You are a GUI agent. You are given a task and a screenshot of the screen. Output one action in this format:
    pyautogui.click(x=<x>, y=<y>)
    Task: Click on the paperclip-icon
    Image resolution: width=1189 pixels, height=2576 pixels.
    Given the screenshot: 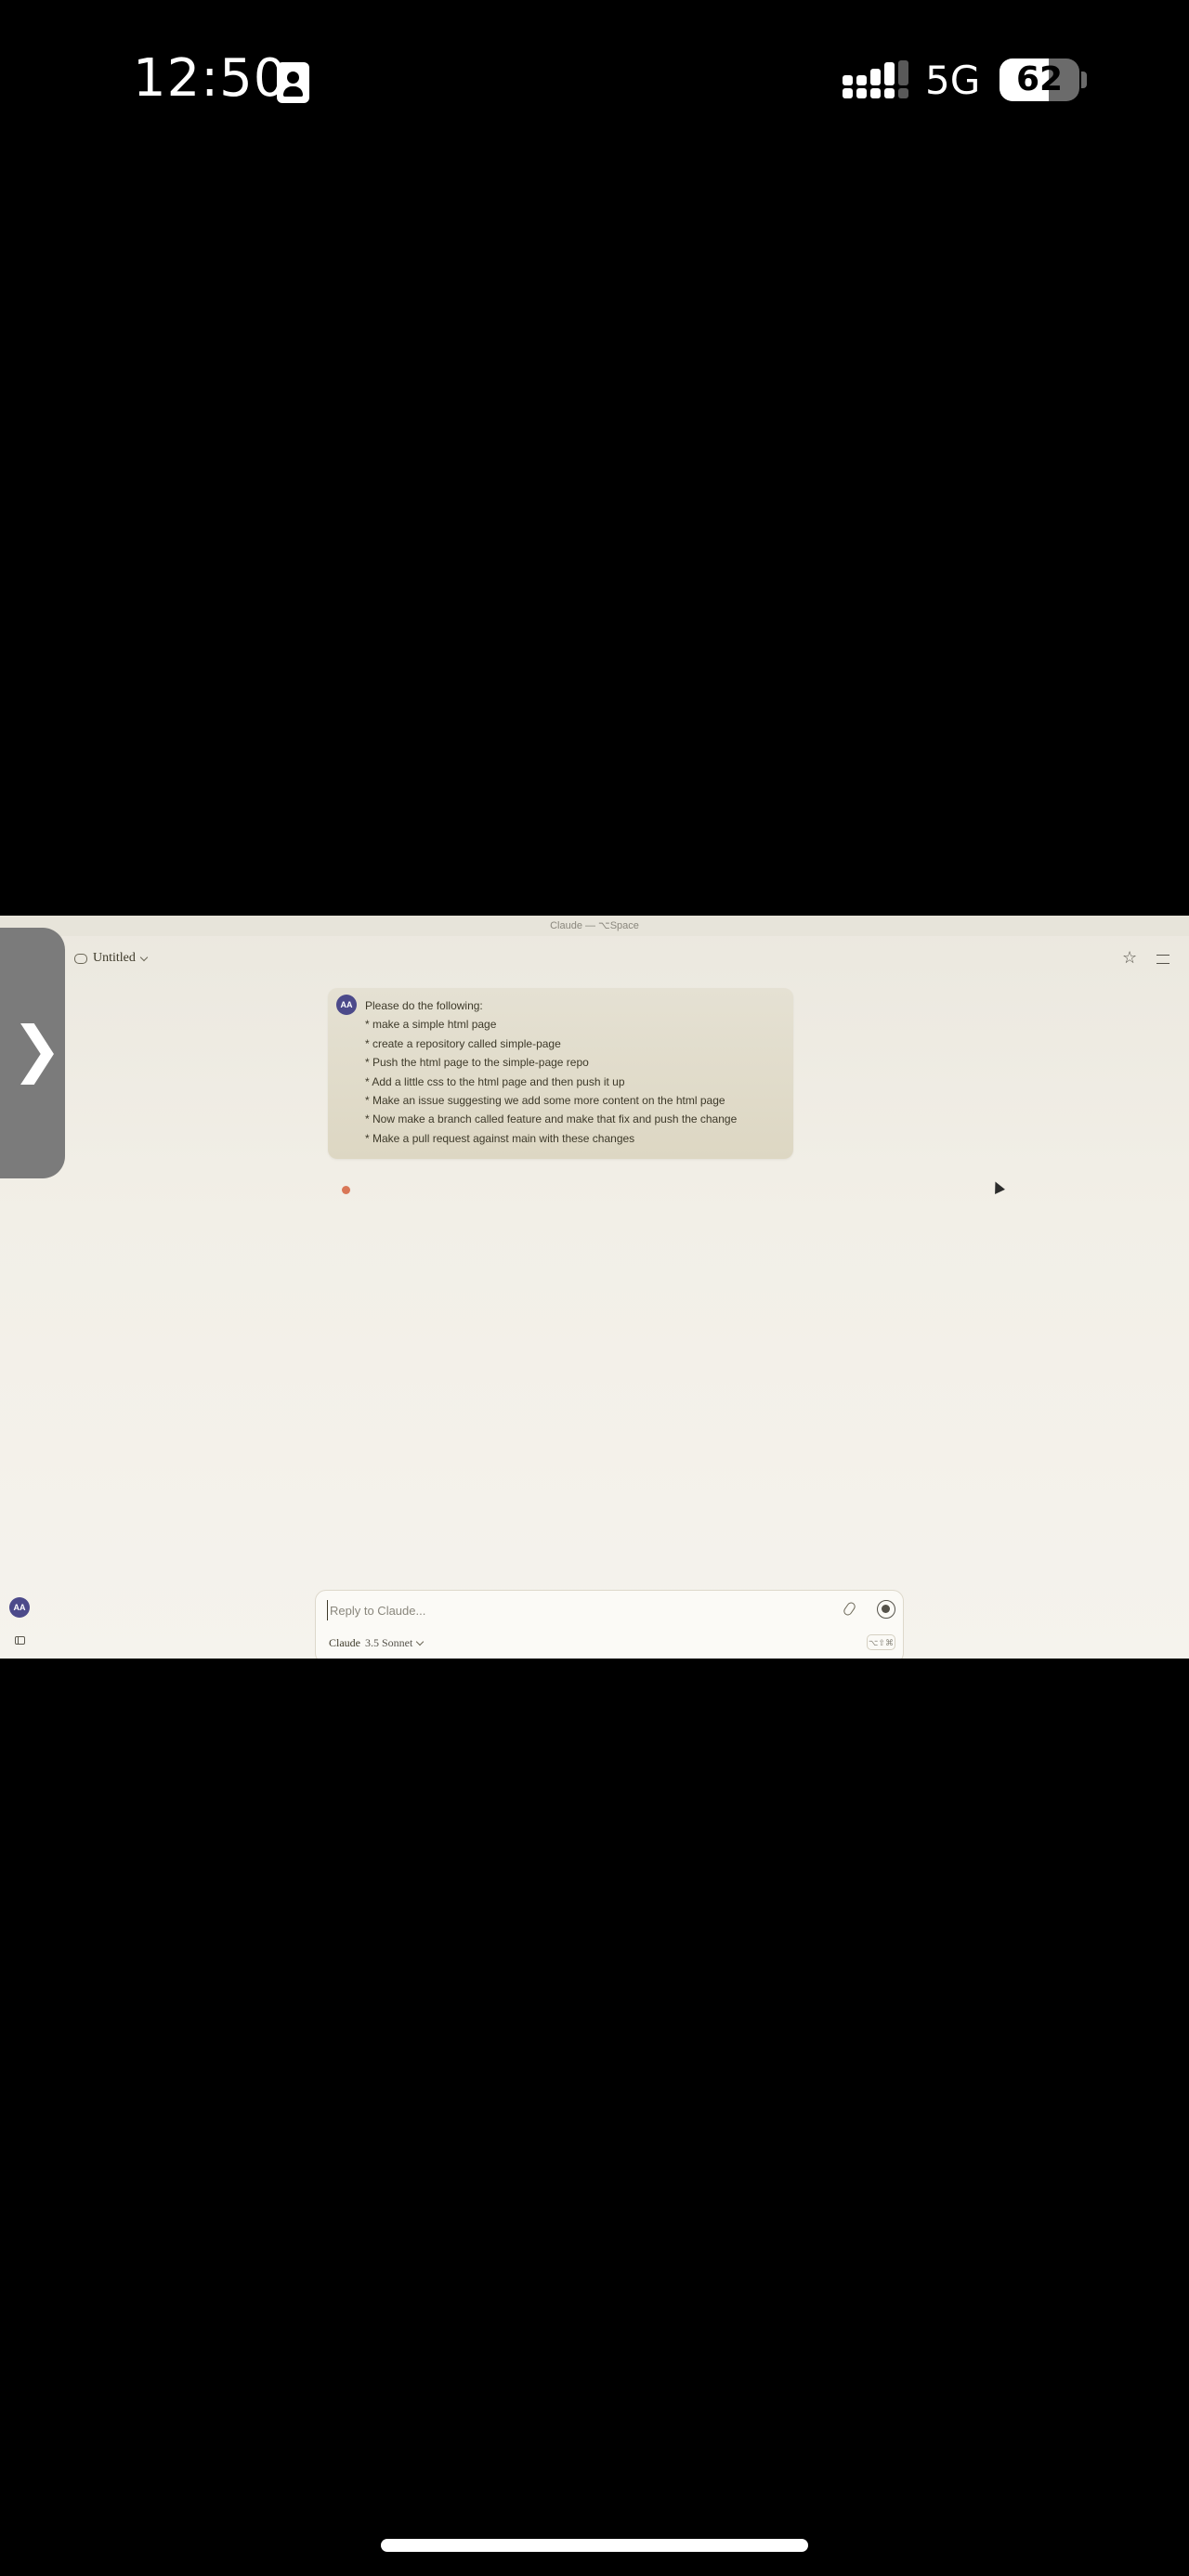 What is the action you would take?
    pyautogui.click(x=850, y=1609)
    